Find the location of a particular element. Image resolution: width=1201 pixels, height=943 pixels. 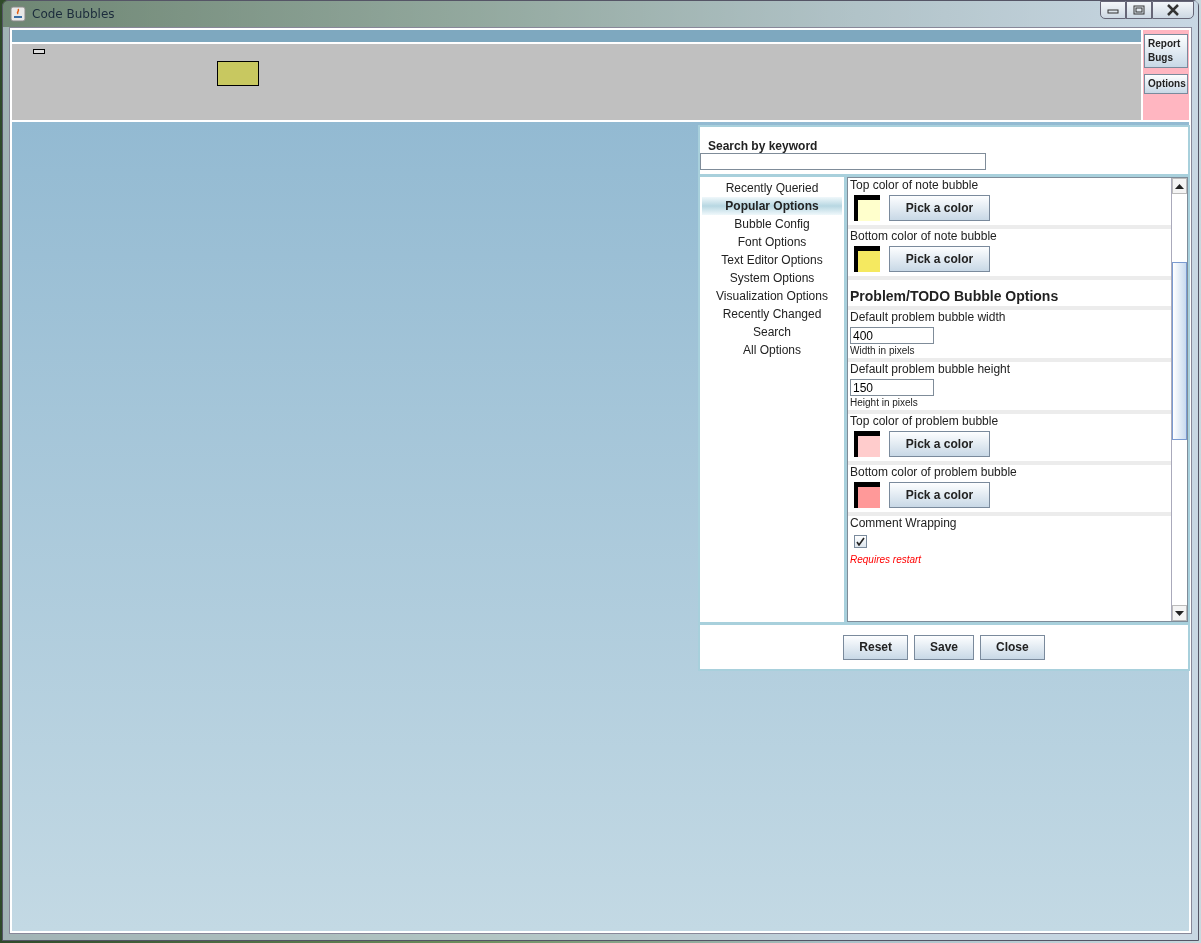

checkbox is located at coordinates (860, 541).